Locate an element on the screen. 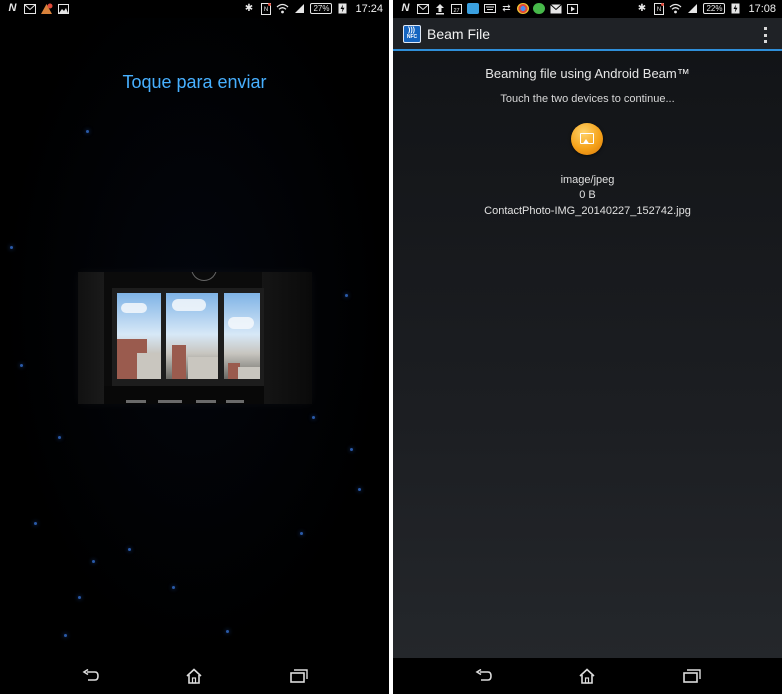 This screenshot has width=782, height=694. navigation-bar is located at coordinates (587, 676).